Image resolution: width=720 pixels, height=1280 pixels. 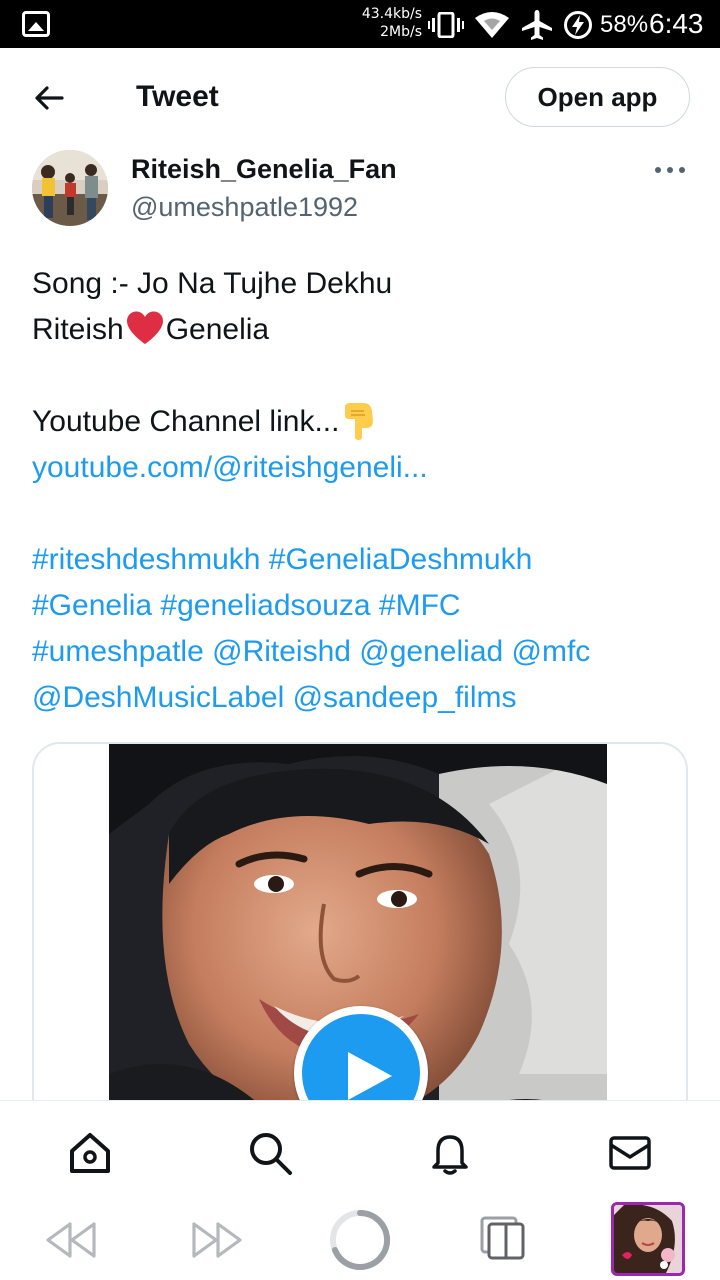 What do you see at coordinates (537, 25) in the screenshot?
I see `airplane-icon` at bounding box center [537, 25].